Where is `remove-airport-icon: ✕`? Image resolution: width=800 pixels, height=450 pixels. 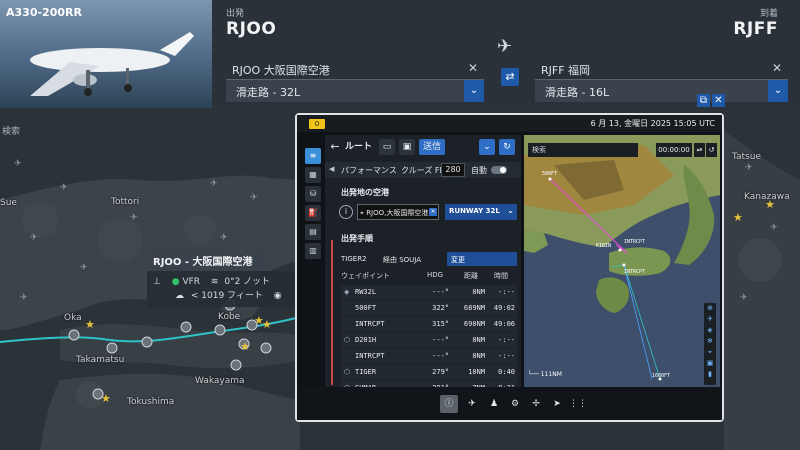
remove-airport-icon: ✕ is located at coordinates (433, 212).